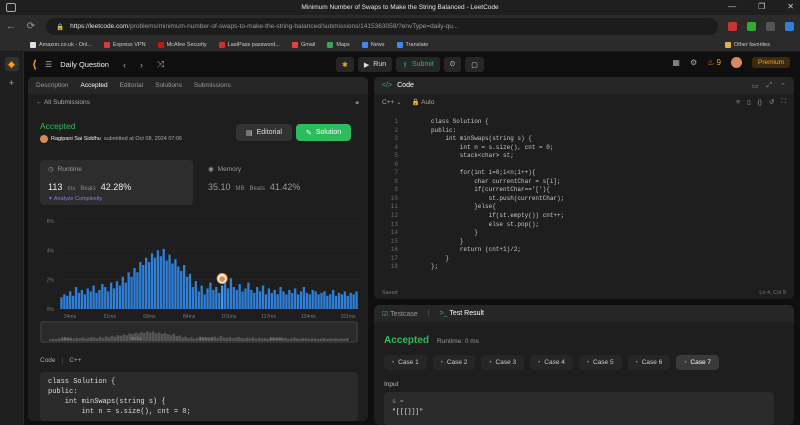 The height and width of the screenshot is (425, 800). What do you see at coordinates (168, 85) in the screenshot?
I see `tab-solutions: Solutions` at bounding box center [168, 85].